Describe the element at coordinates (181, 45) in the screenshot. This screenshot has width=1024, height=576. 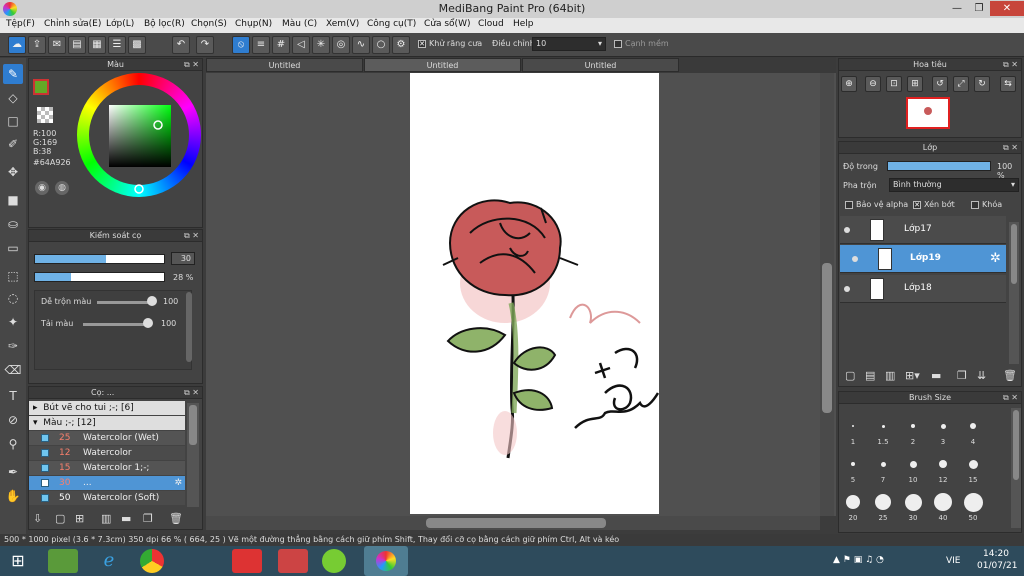
I see `undo-icon: ↶` at that location.